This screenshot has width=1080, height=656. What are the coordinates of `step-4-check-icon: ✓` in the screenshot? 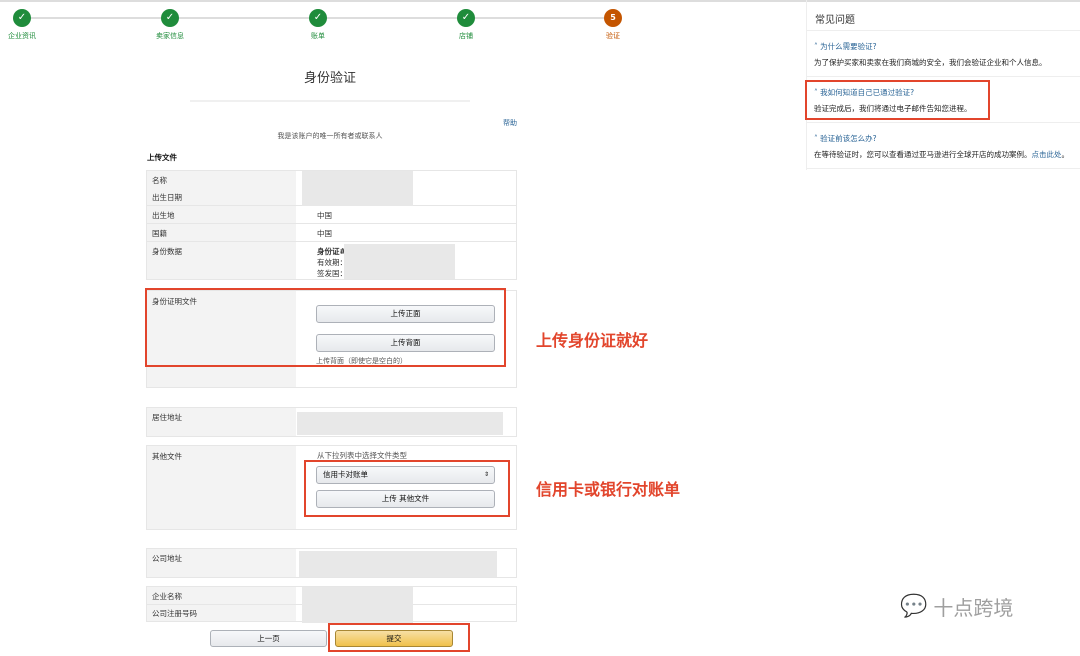 It's located at (466, 18).